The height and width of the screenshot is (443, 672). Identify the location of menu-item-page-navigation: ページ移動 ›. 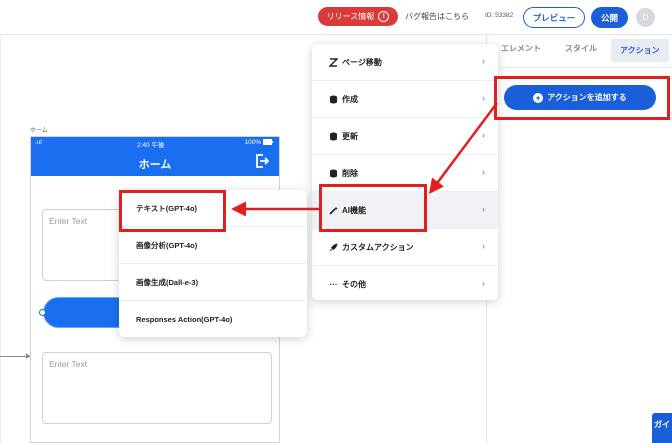
(405, 62).